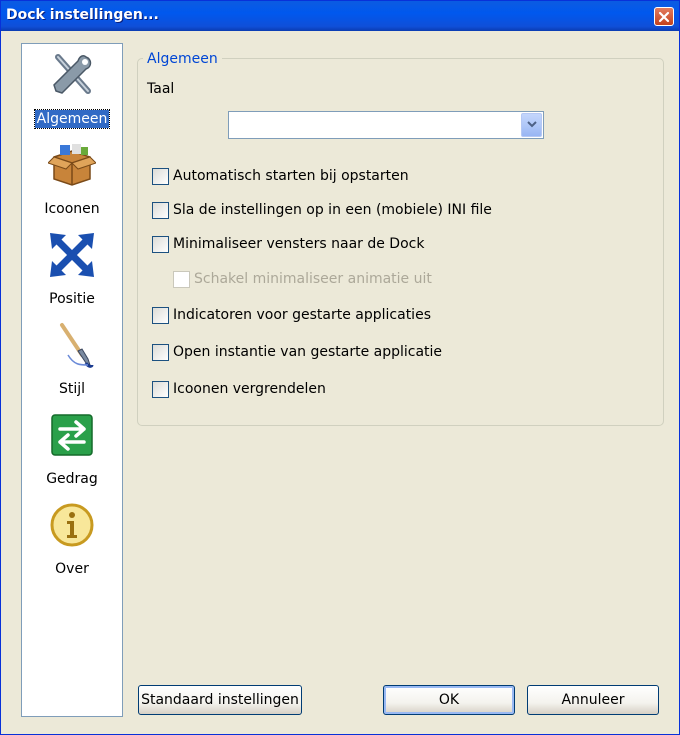 This screenshot has width=680, height=735. I want to click on option-lock-icons: Icoonen vergrendelen, so click(239, 389).